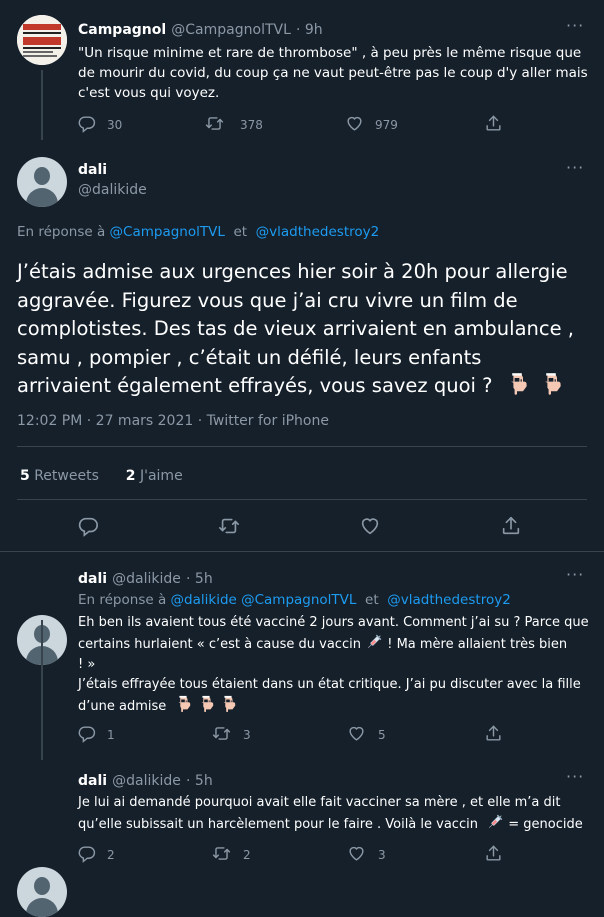 The image size is (604, 917). I want to click on likes-label: J'aime, so click(161, 476).